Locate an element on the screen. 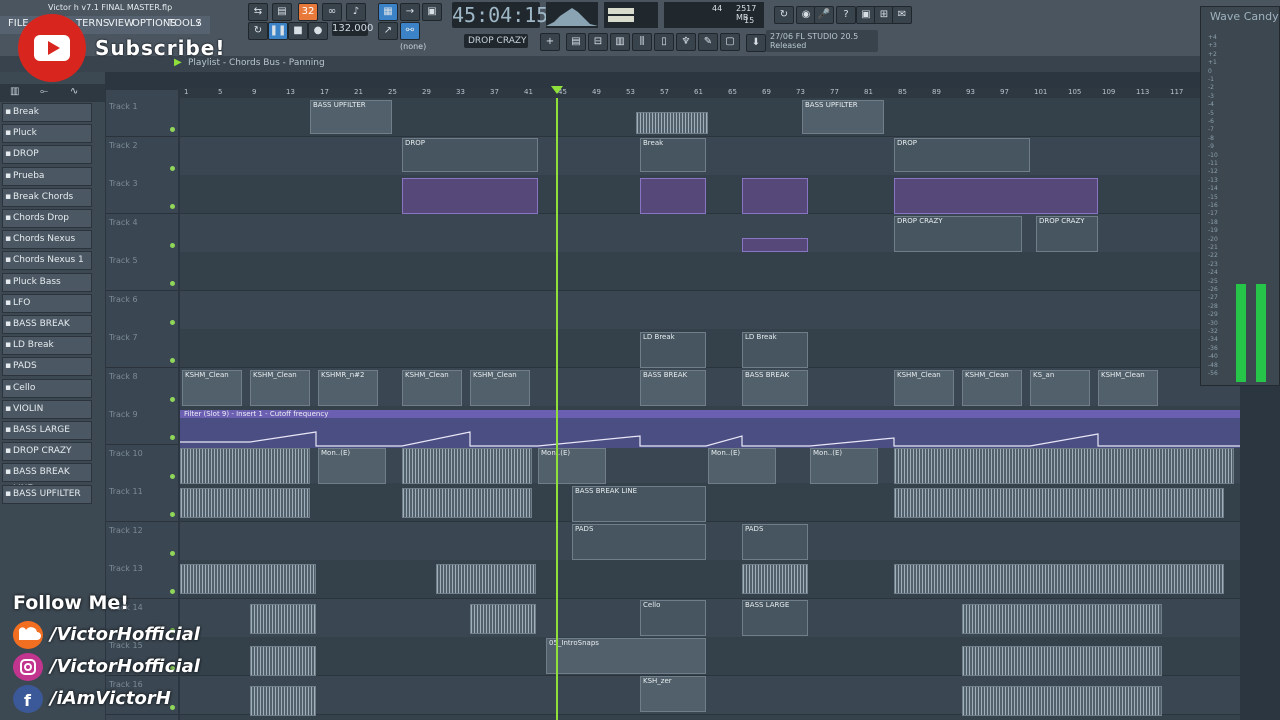 The image size is (1280, 720). channel-item: ▪ Prueba is located at coordinates (47, 176).